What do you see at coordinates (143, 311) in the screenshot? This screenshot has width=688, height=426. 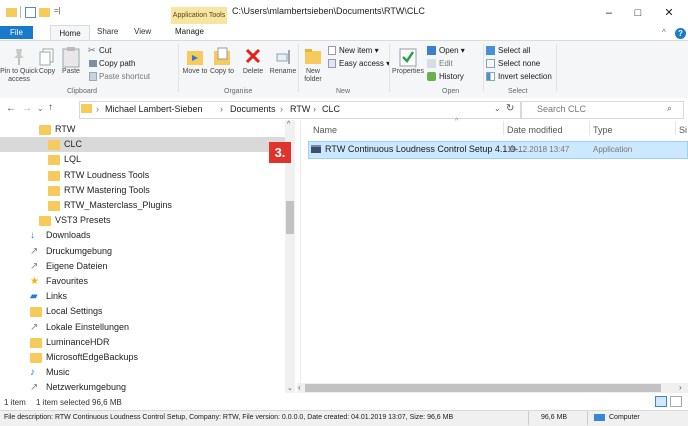 I see `nav-item: Local Settings` at bounding box center [143, 311].